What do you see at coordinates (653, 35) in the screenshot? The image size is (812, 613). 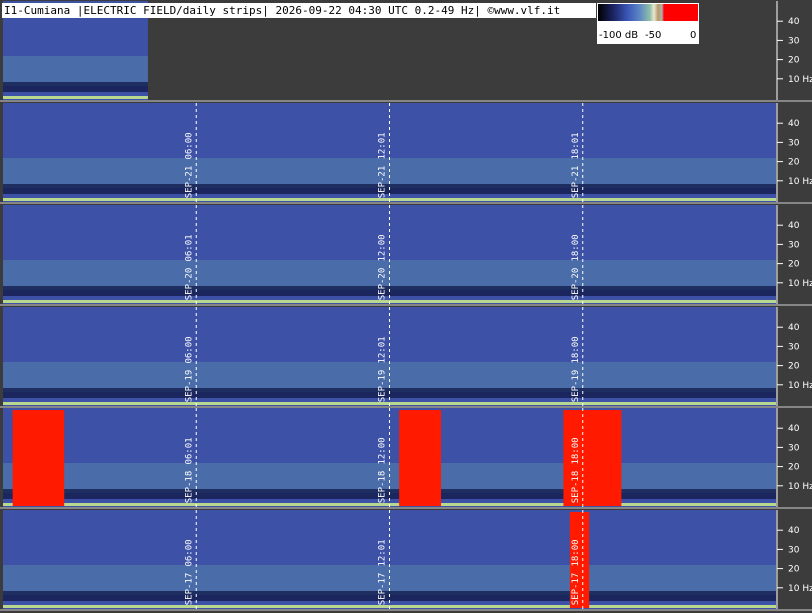 I see `colorbar-label-mid: -50` at bounding box center [653, 35].